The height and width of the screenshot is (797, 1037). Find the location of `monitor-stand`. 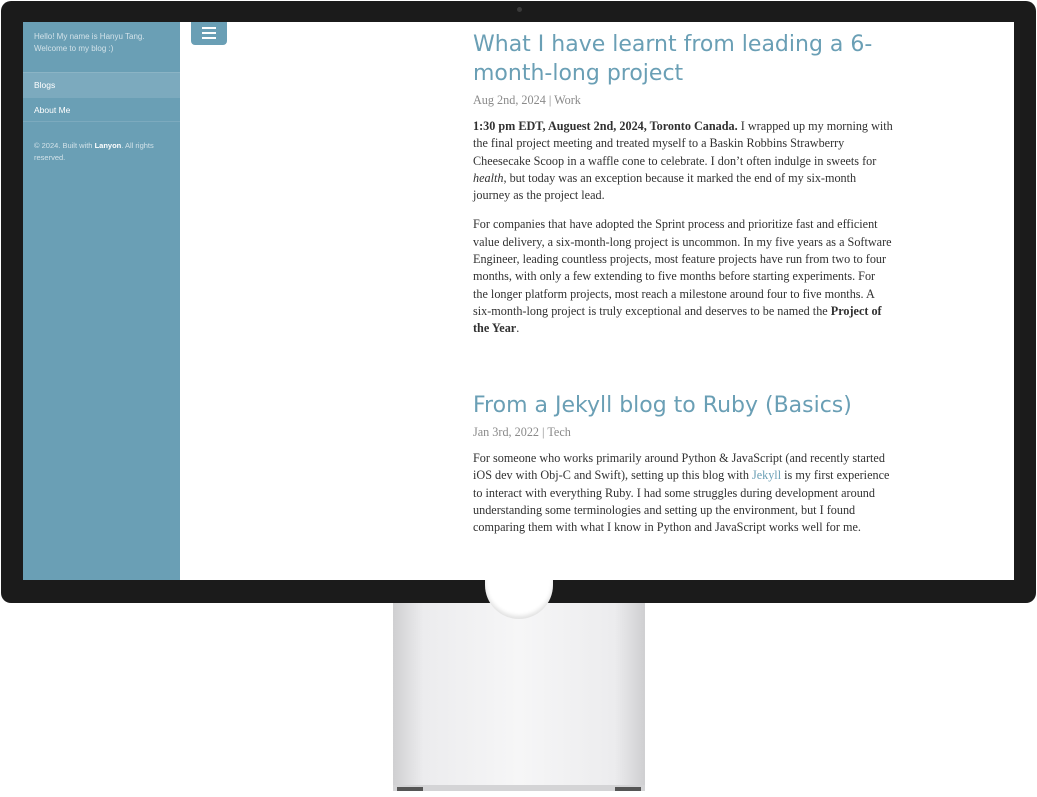

monitor-stand is located at coordinates (519, 680).